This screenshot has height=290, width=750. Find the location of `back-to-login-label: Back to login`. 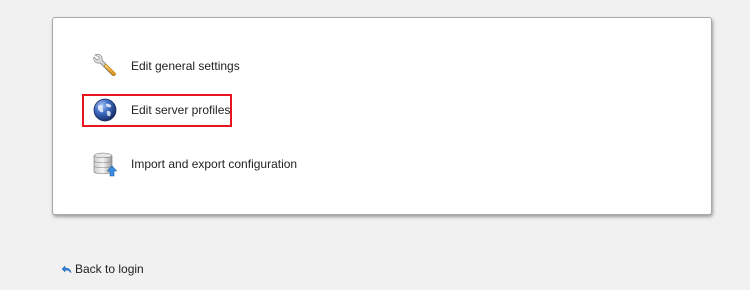

back-to-login-label: Back to login is located at coordinates (109, 269).